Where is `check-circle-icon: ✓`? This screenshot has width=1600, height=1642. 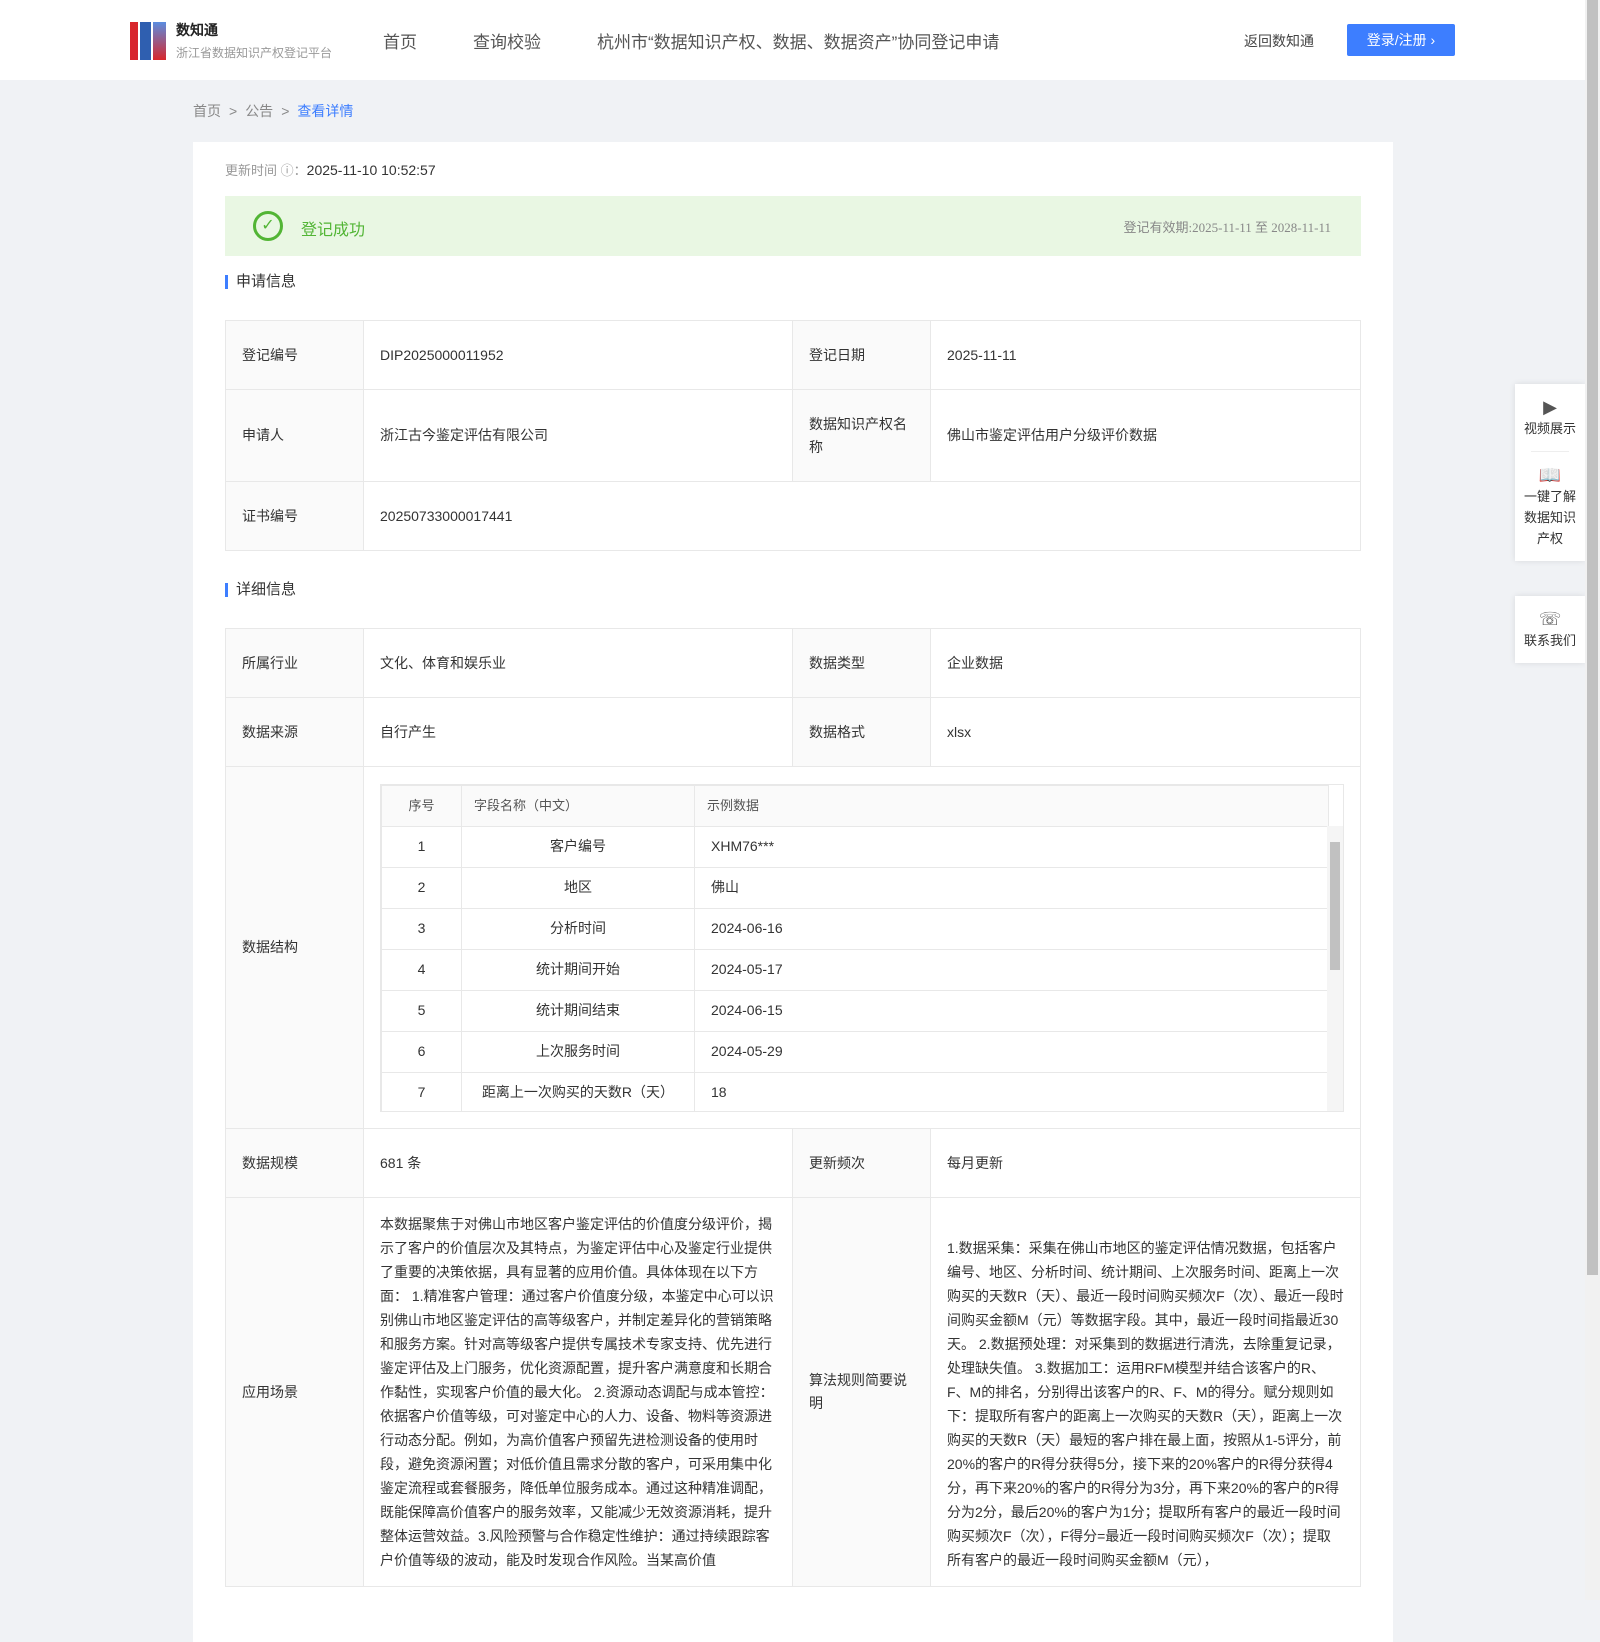 check-circle-icon: ✓ is located at coordinates (268, 226).